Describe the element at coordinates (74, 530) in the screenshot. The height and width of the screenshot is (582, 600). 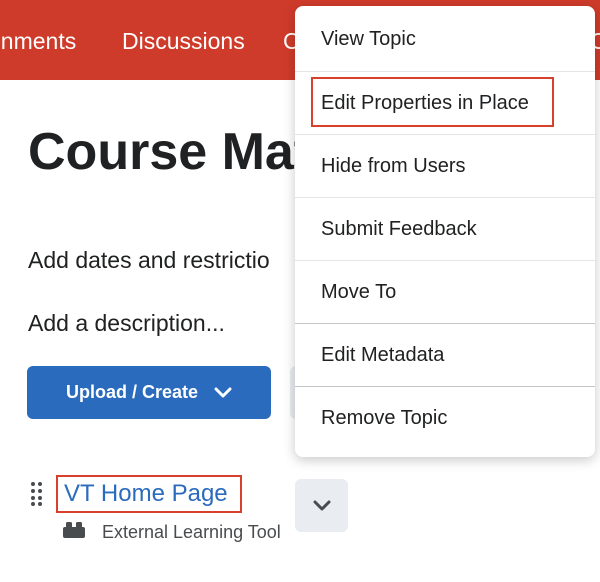
I see `puzzle-piece-icon` at that location.